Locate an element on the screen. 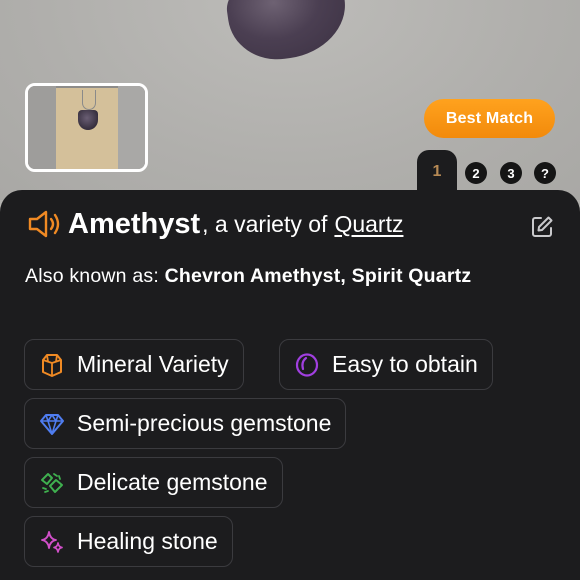  chip-easy-to-obtain: Easy to obtain is located at coordinates (386, 364).